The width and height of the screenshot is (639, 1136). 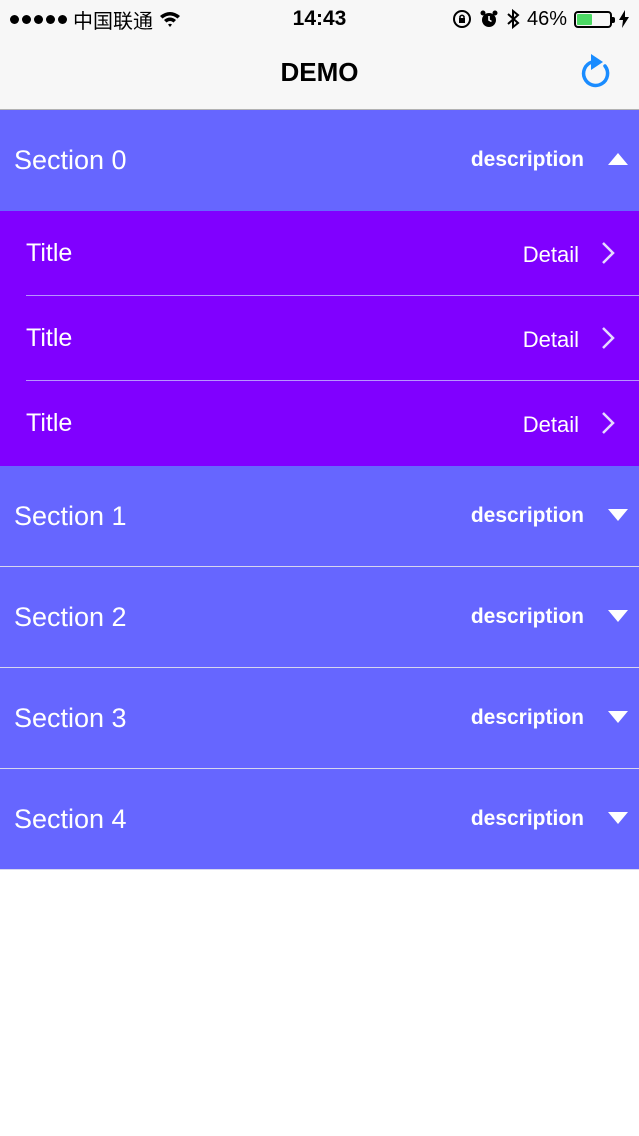 I want to click on section-header-1: Section 1 description, so click(x=319, y=516).